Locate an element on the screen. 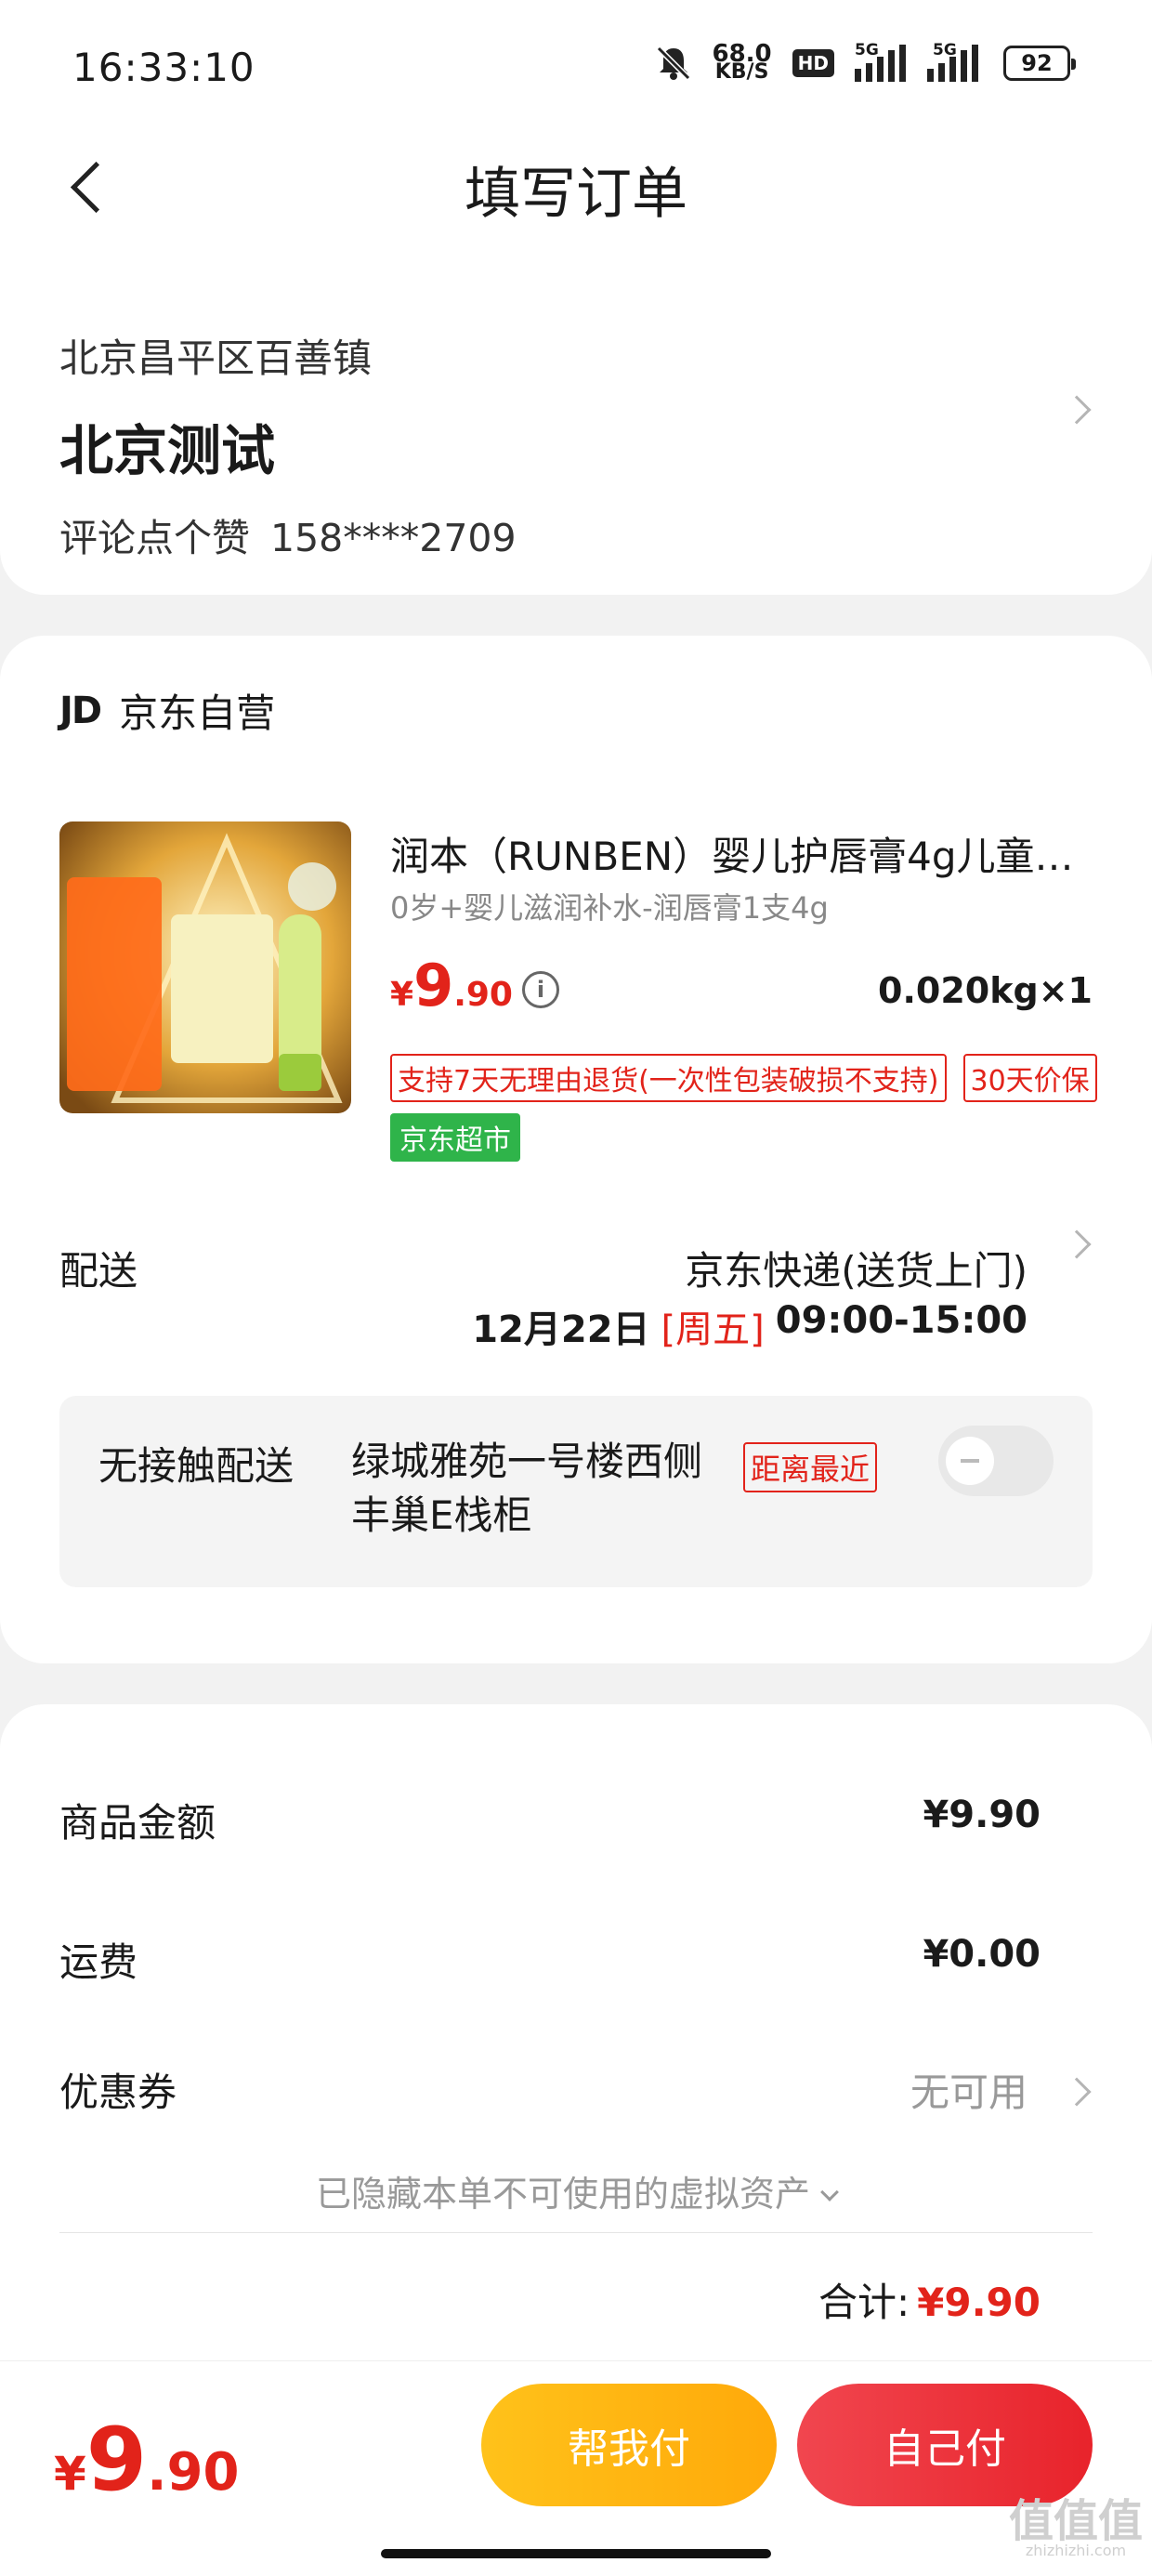 The image size is (1152, 2576). locker-address: 绿城雅苑一号楼西侧丰巢E栈柜 is located at coordinates (527, 1488).